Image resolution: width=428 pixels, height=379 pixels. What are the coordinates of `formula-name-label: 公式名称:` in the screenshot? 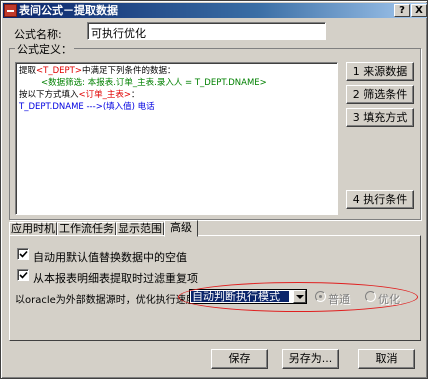 It's located at (38, 34).